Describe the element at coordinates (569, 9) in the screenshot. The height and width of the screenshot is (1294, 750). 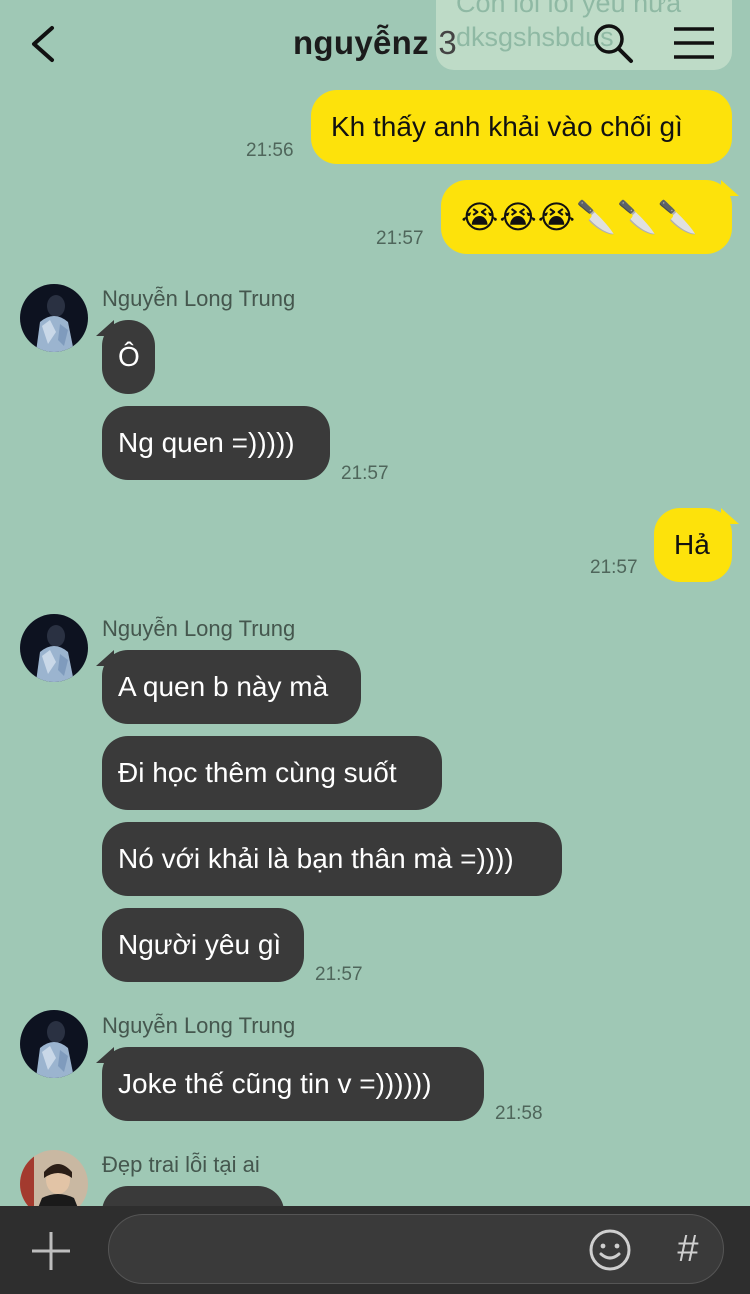
I see `pinned-line-1: Còn lỗi lỗi yêu nữa` at that location.